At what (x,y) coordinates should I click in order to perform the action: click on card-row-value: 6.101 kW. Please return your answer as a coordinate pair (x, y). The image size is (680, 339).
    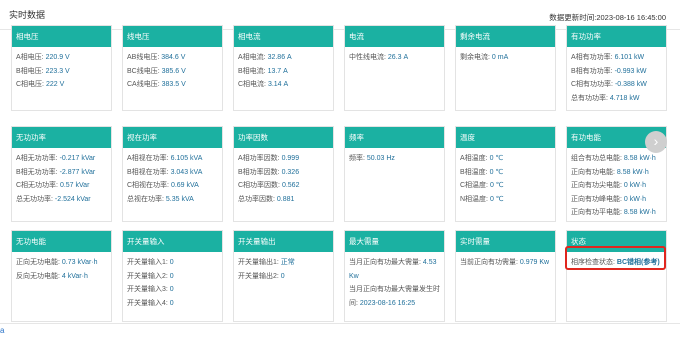
    Looking at the image, I should click on (629, 57).